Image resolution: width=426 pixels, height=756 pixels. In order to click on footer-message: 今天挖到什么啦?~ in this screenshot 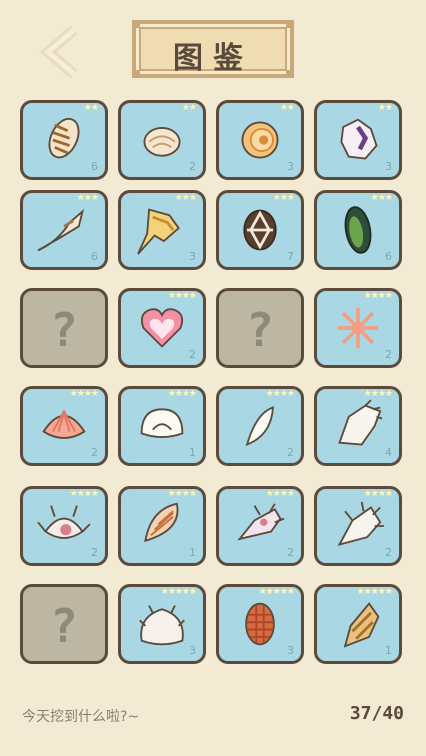, I will do `click(81, 717)`.